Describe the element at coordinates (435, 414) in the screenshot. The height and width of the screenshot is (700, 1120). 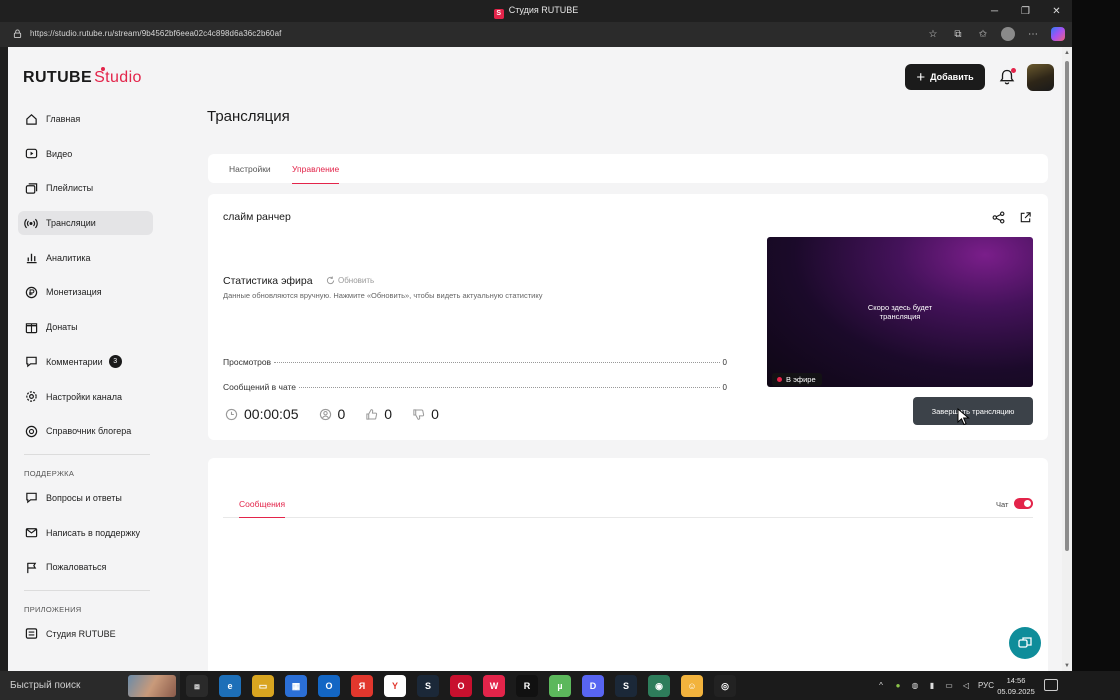
I see `dislikes-value: 0` at that location.